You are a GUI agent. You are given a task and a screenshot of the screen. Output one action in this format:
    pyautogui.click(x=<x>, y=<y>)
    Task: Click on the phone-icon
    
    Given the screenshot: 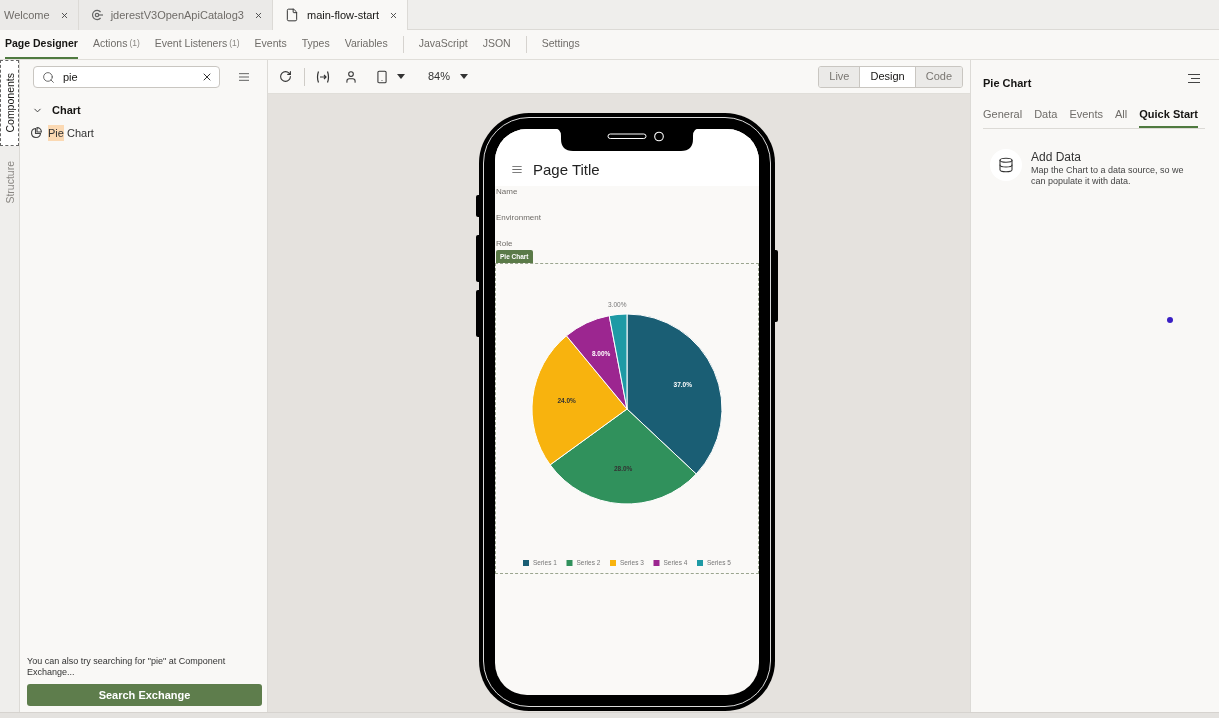 What is the action you would take?
    pyautogui.click(x=382, y=76)
    